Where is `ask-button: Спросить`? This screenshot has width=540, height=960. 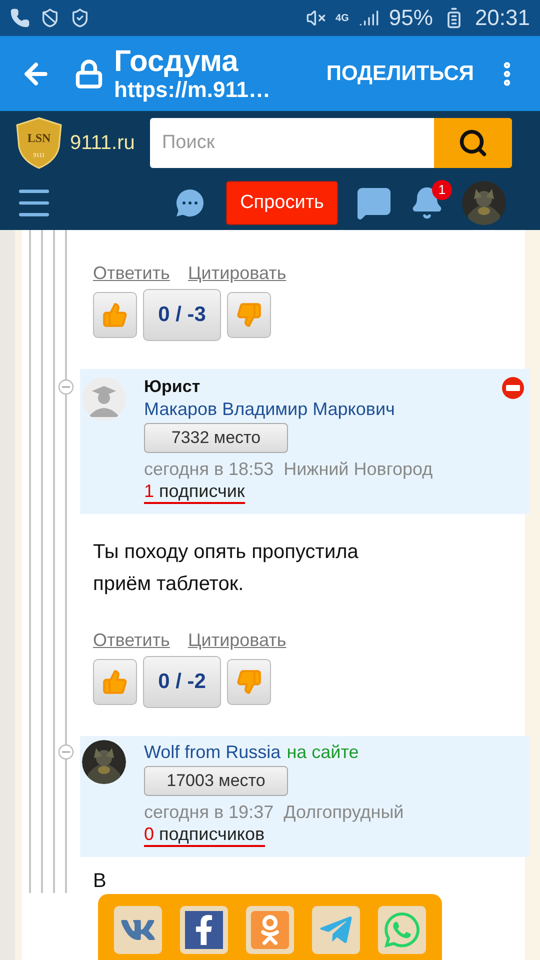
ask-button: Спросить is located at coordinates (282, 202).